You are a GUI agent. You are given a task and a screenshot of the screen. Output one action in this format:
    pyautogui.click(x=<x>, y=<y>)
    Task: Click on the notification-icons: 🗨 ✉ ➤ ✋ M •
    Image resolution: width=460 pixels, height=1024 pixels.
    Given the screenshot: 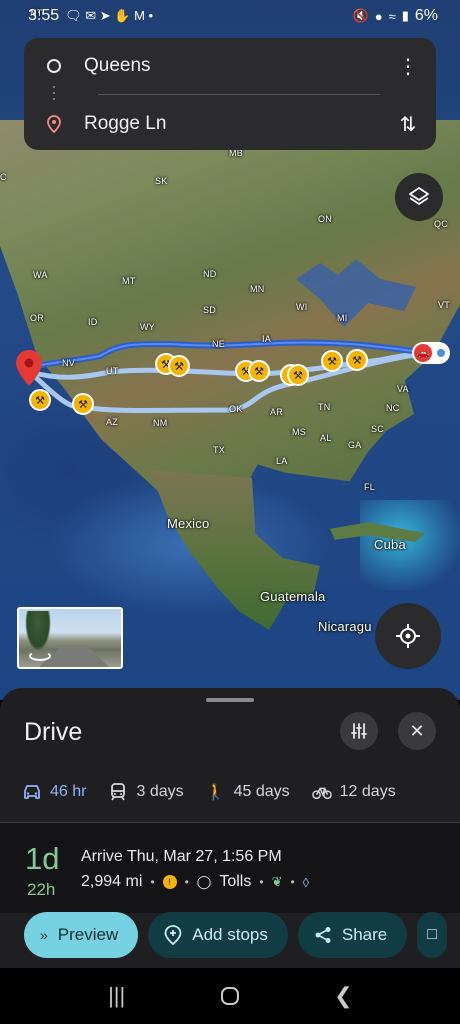 What is the action you would take?
    pyautogui.click(x=109, y=15)
    